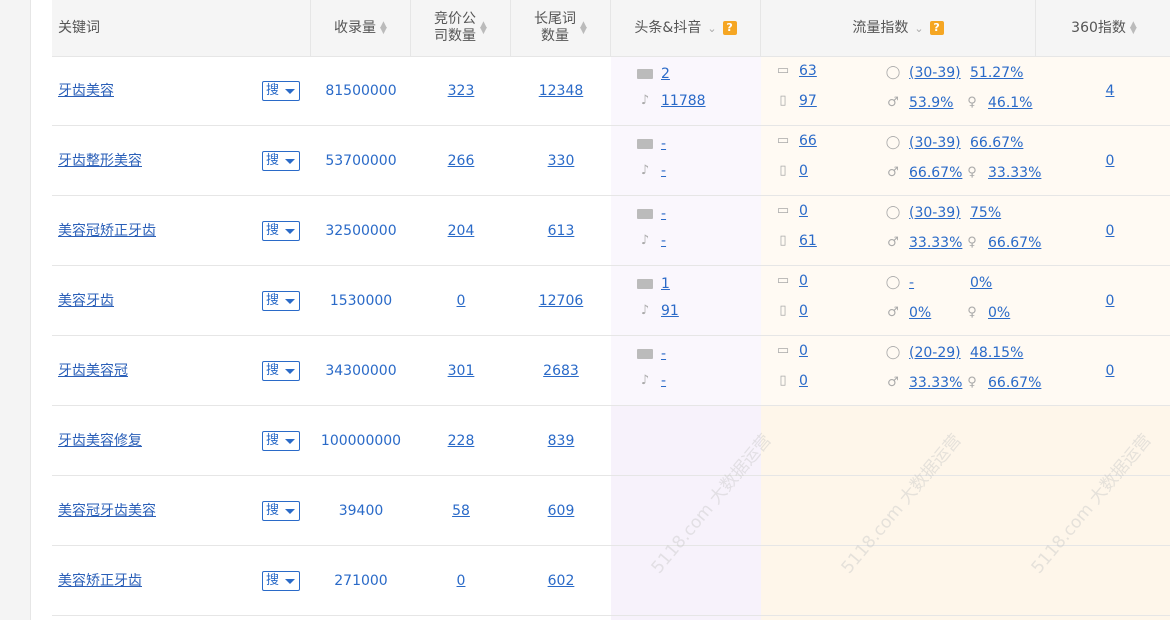 This screenshot has height=620, width=1170. I want to click on douyin-count-link: 91, so click(670, 311).